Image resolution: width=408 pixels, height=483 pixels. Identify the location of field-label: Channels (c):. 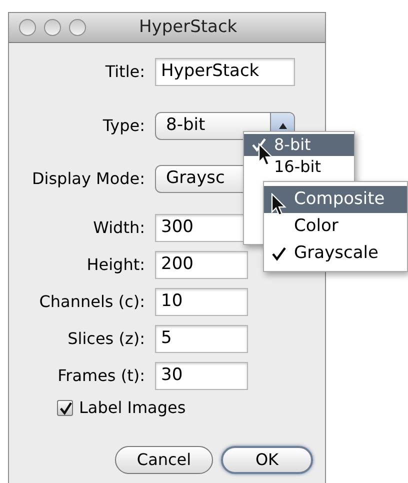
(92, 301).